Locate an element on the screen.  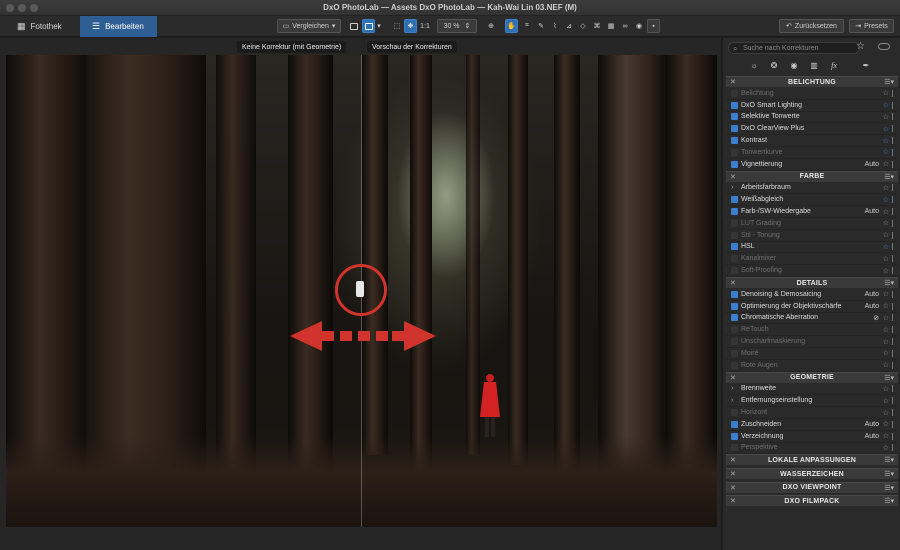
perspective-tool-button: ⊿ is located at coordinates (569, 26).